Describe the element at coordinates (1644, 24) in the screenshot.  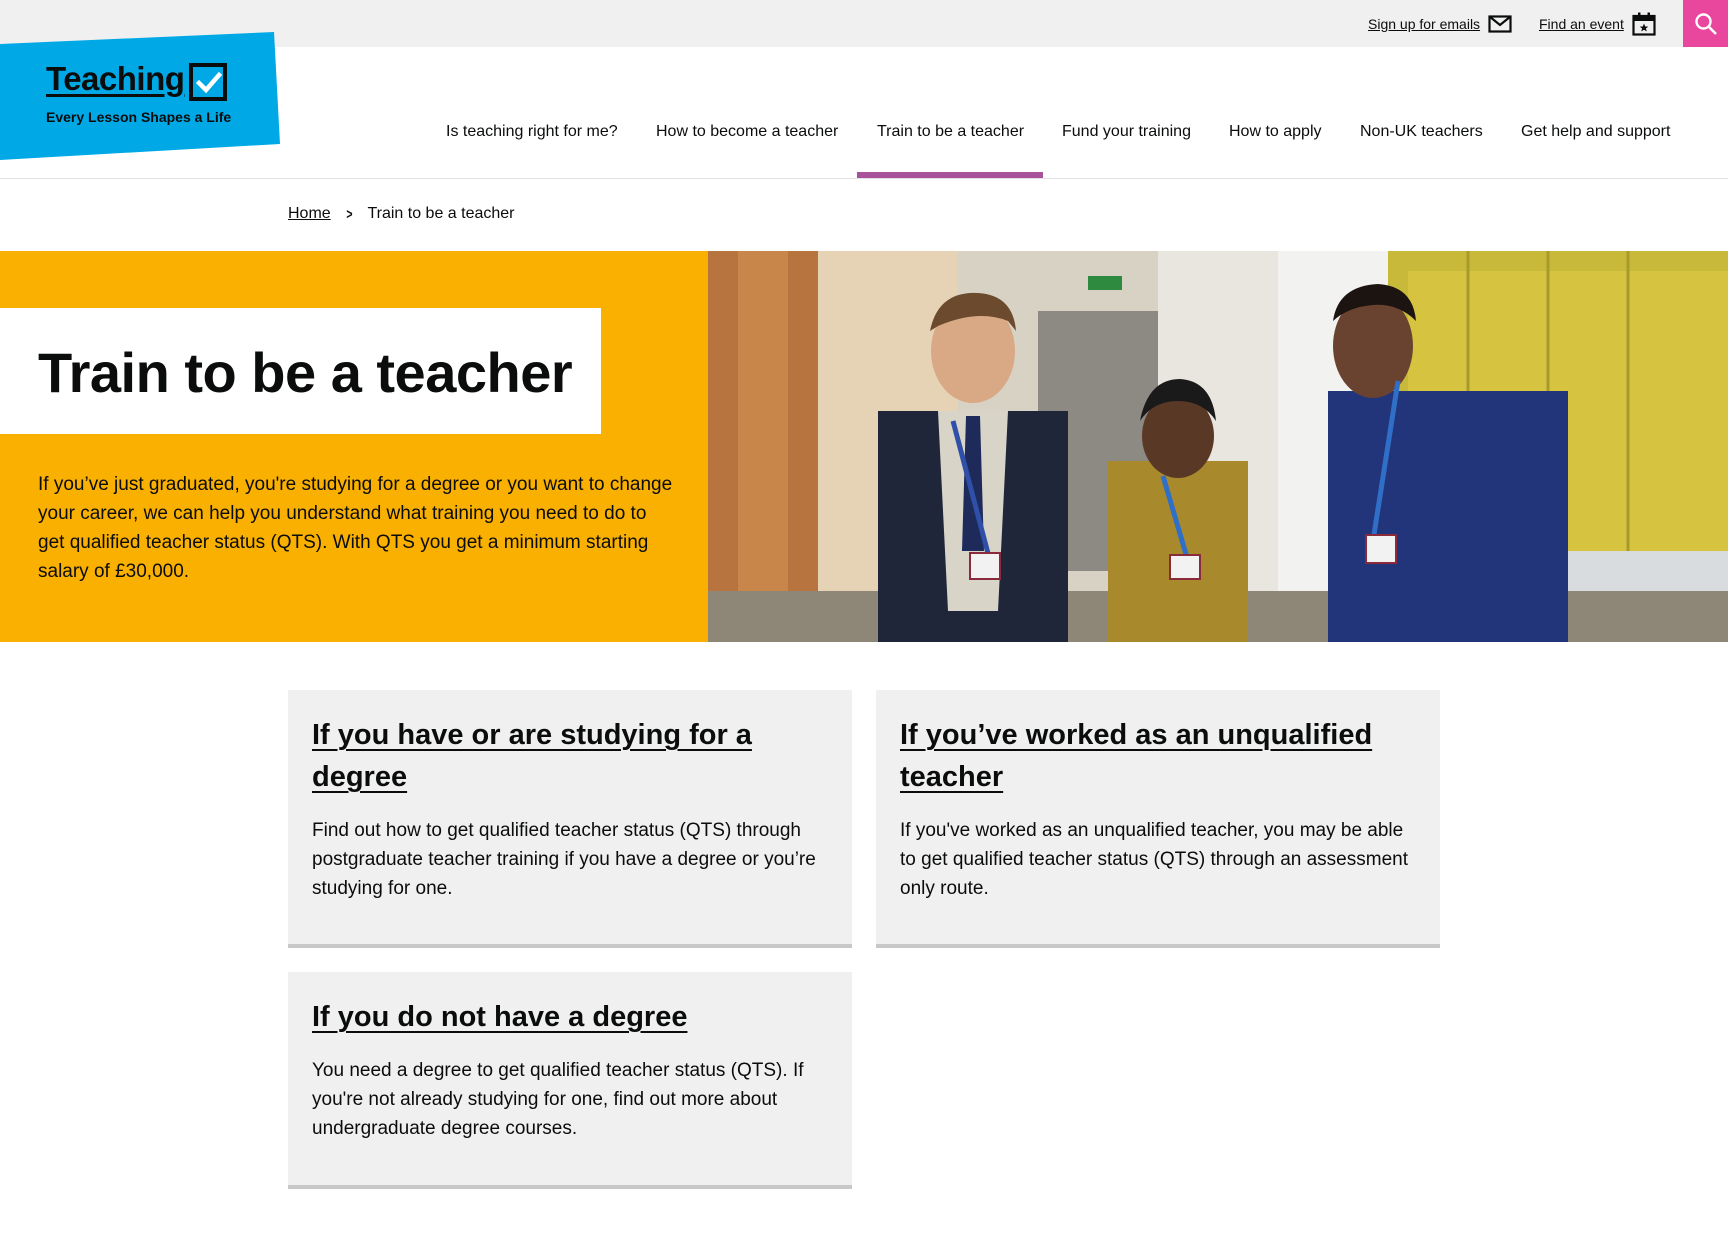
I see `calendar-icon` at that location.